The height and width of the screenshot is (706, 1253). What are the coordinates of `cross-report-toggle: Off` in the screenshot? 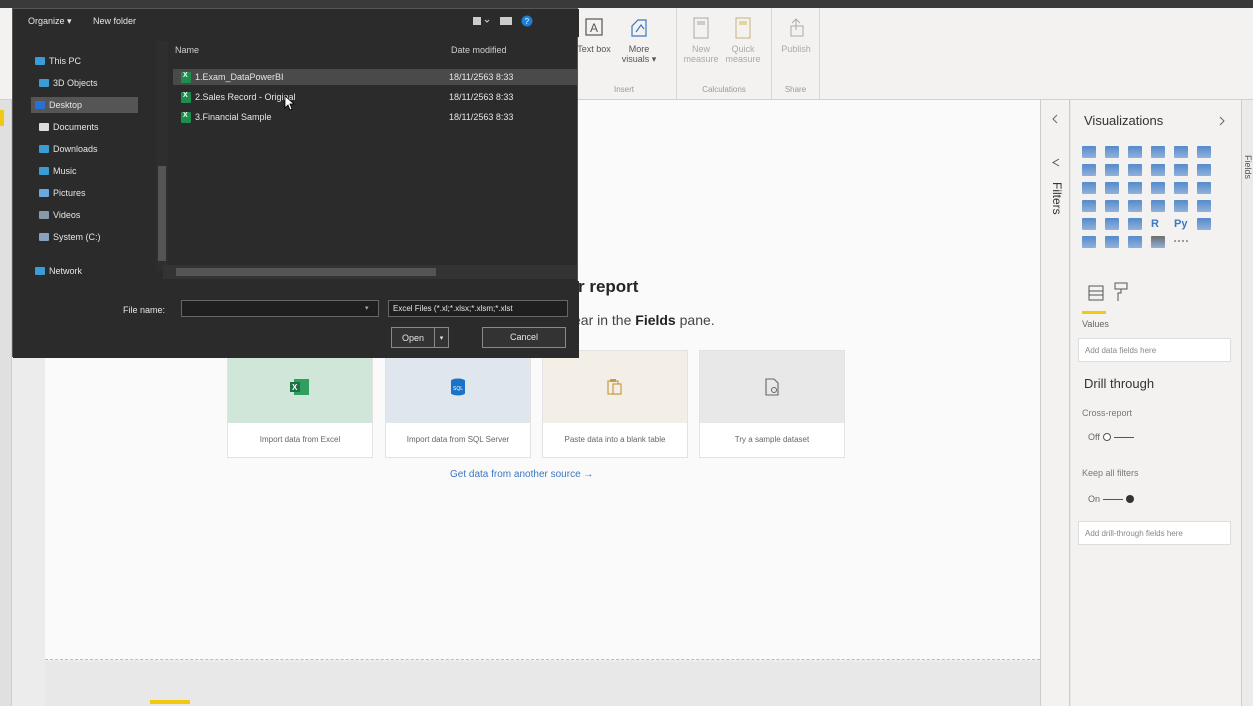 It's located at (1111, 437).